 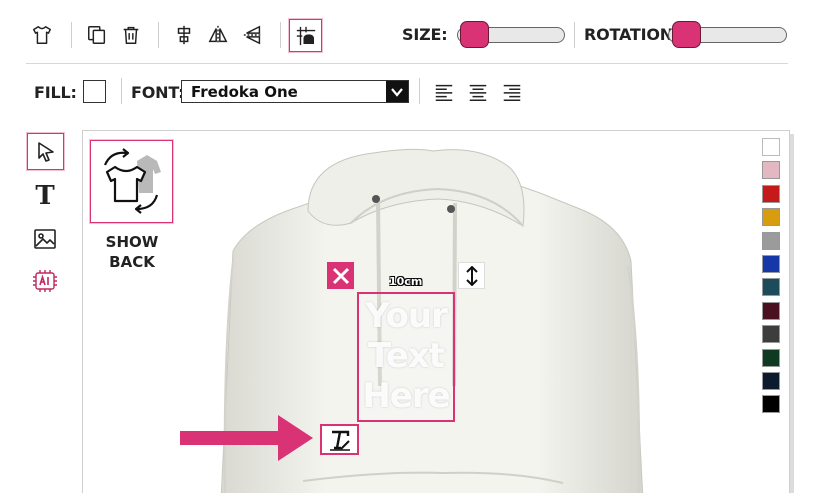 What do you see at coordinates (253, 35) in the screenshot?
I see `flip-vertical-icon` at bounding box center [253, 35].